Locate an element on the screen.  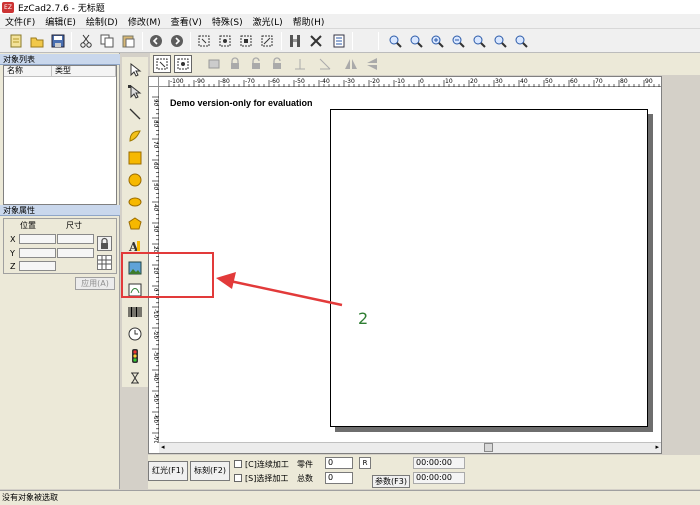
menu-edit: 编辑(E) is located at coordinates (60, 21).